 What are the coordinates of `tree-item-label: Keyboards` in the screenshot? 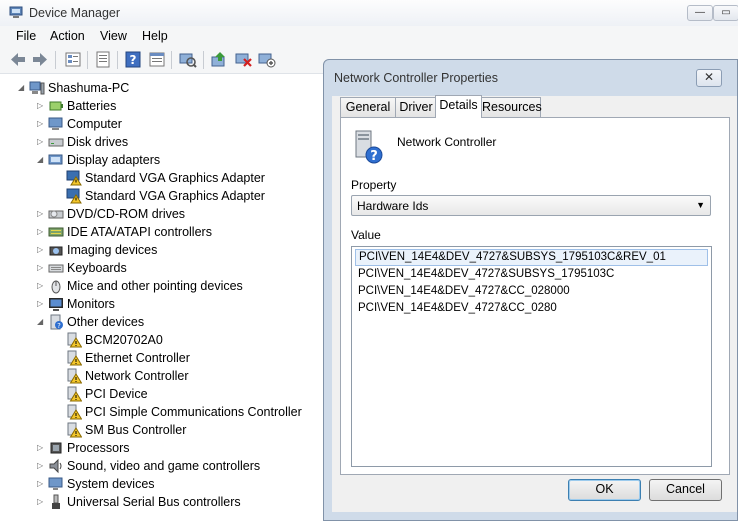 It's located at (97, 268).